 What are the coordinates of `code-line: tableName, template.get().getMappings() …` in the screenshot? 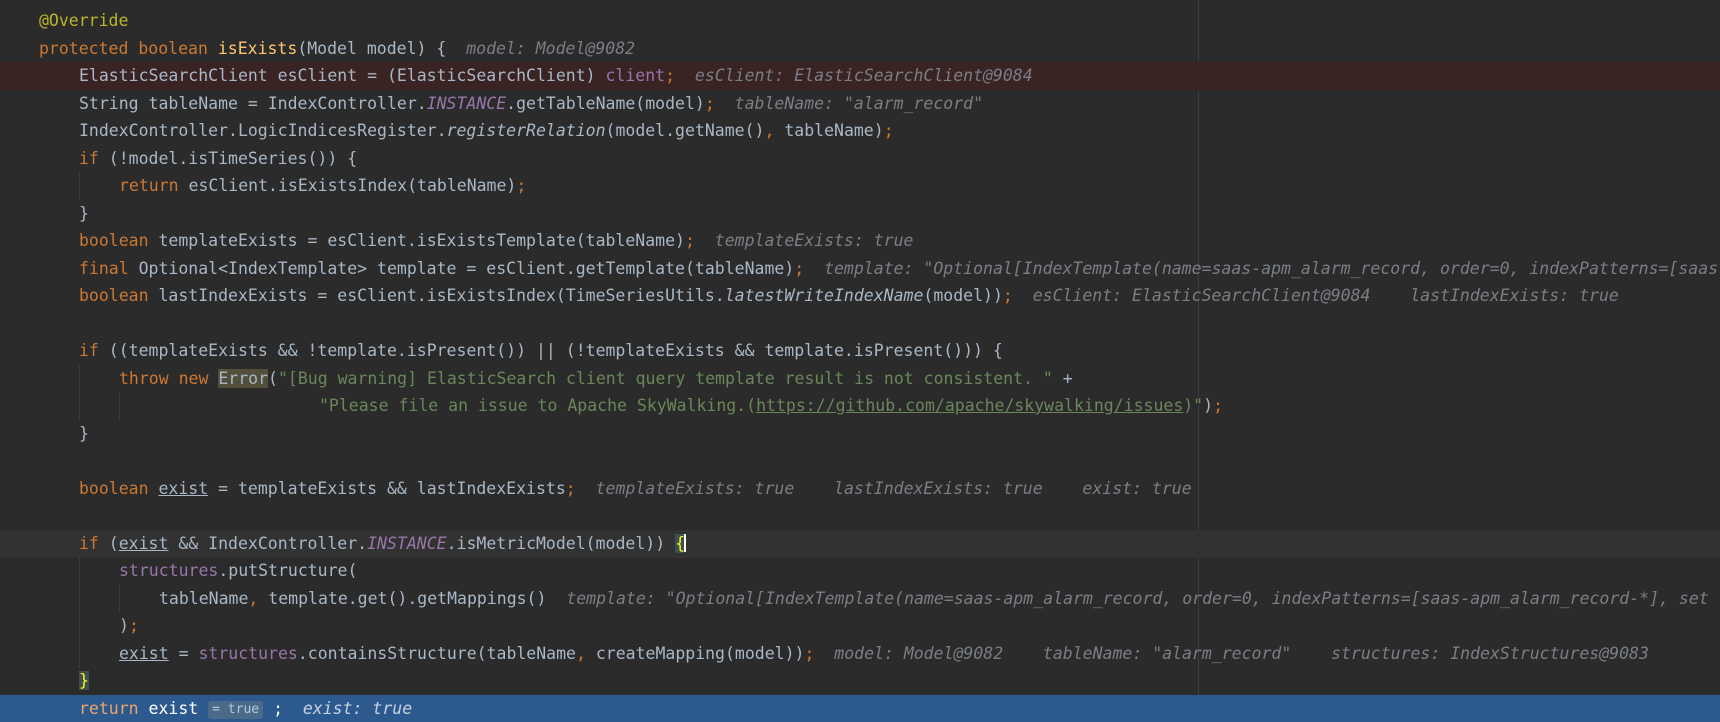 It's located at (860, 599).